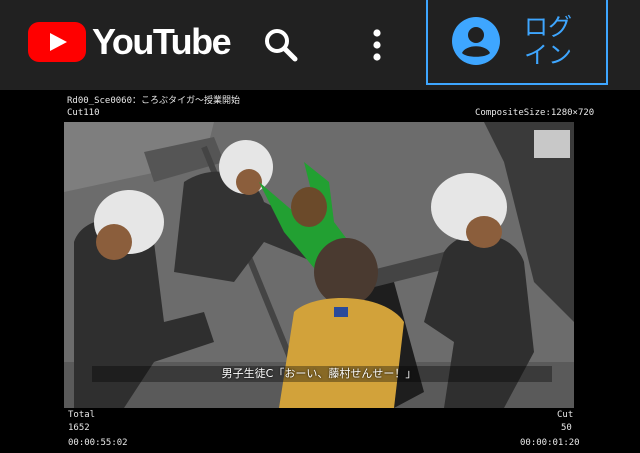  I want to click on subtitle-text: 男子生徒C「おーい、藤村せんせー！」, so click(319, 373).